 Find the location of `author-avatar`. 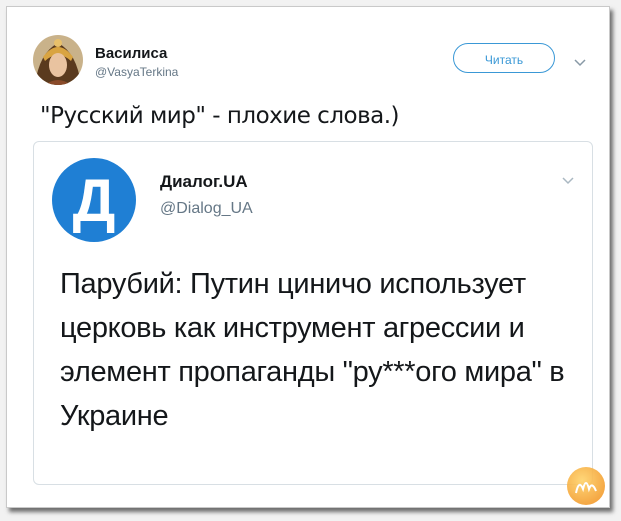

author-avatar is located at coordinates (58, 60).